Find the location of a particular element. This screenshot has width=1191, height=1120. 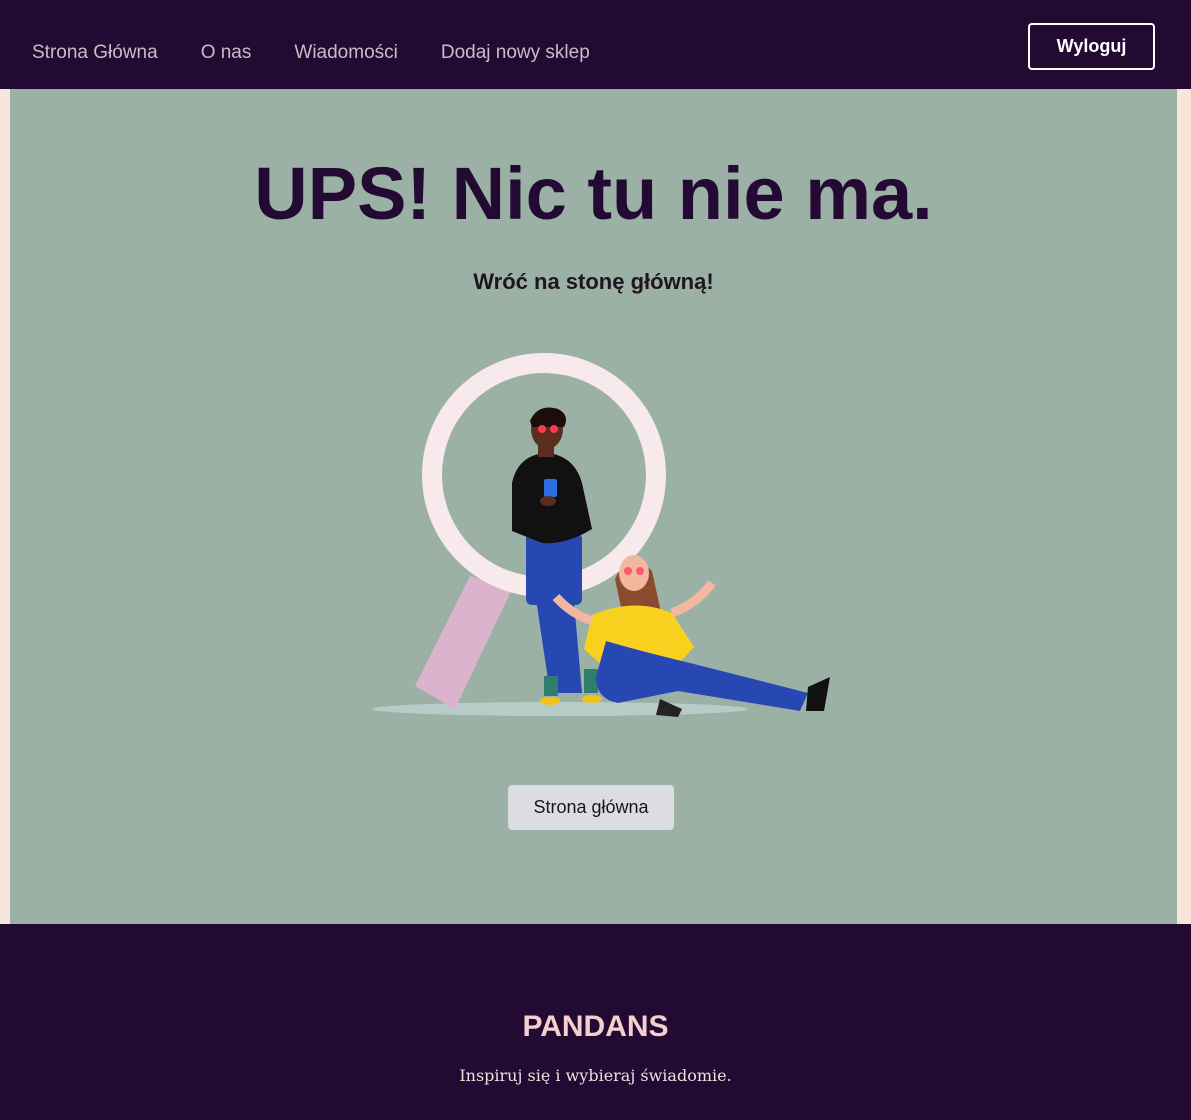

nav-link-messages: Wiadomości is located at coordinates (345, 53).